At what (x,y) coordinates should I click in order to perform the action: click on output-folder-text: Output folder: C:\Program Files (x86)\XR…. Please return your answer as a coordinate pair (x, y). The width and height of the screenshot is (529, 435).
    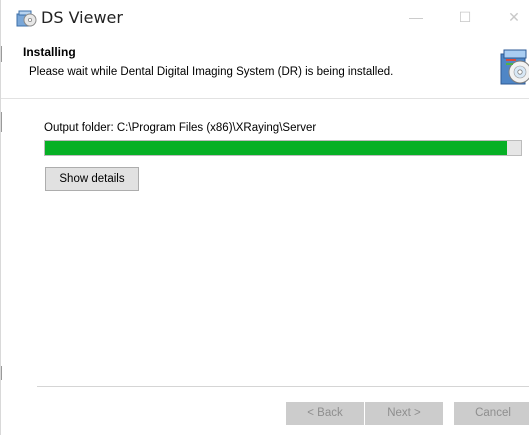
    Looking at the image, I should click on (180, 128).